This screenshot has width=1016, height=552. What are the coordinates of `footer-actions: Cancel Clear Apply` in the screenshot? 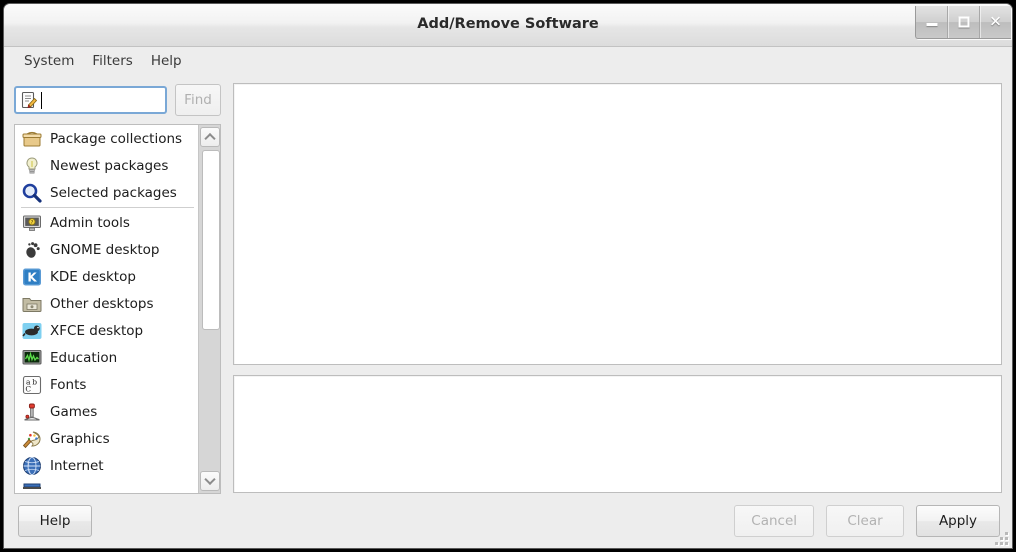 It's located at (867, 521).